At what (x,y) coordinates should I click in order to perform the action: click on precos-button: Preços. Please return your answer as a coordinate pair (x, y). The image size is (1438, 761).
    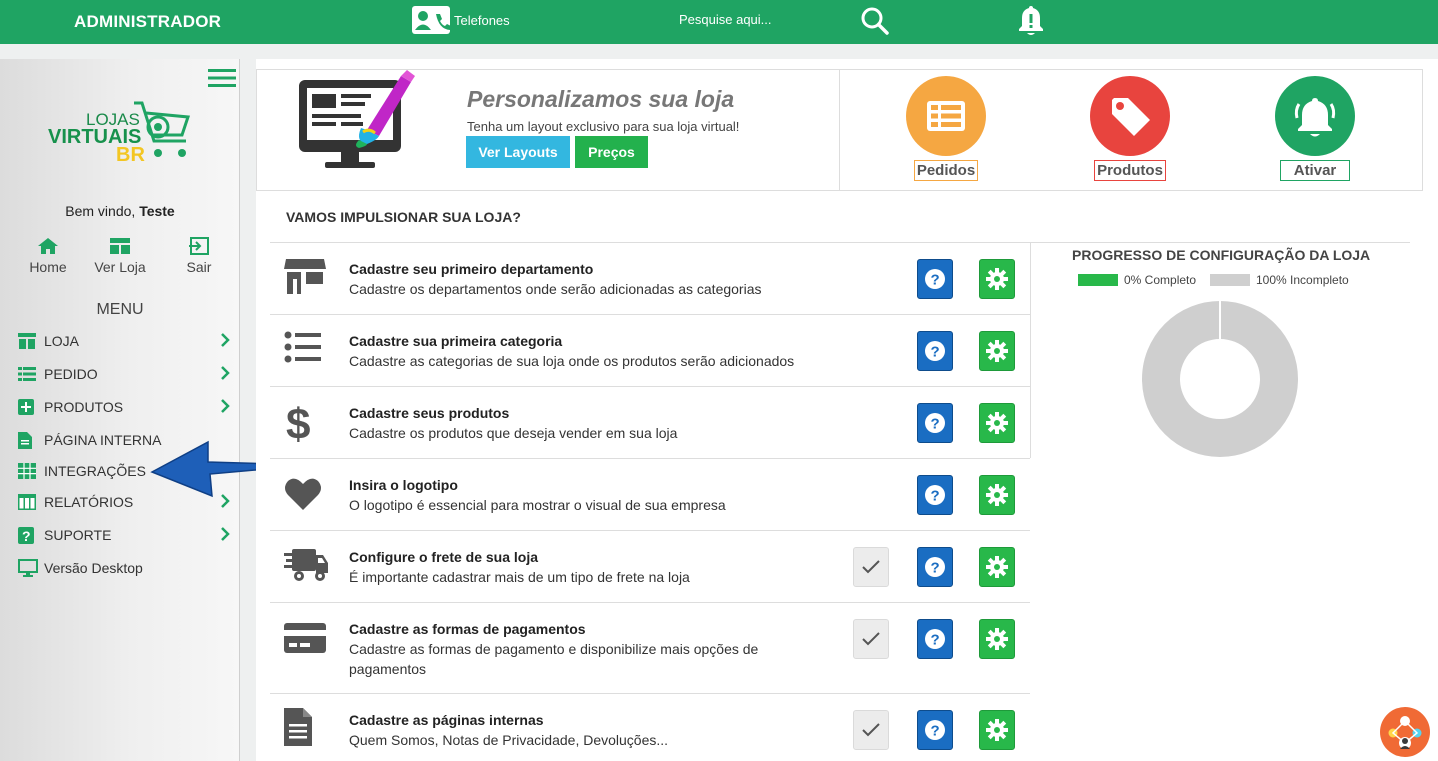
    Looking at the image, I should click on (611, 152).